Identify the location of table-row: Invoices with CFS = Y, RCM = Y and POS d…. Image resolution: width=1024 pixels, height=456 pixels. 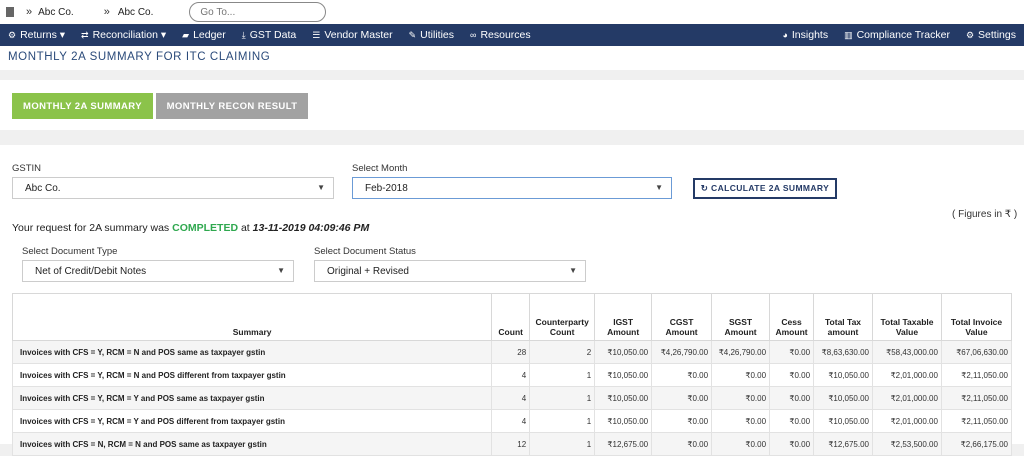
(512, 421).